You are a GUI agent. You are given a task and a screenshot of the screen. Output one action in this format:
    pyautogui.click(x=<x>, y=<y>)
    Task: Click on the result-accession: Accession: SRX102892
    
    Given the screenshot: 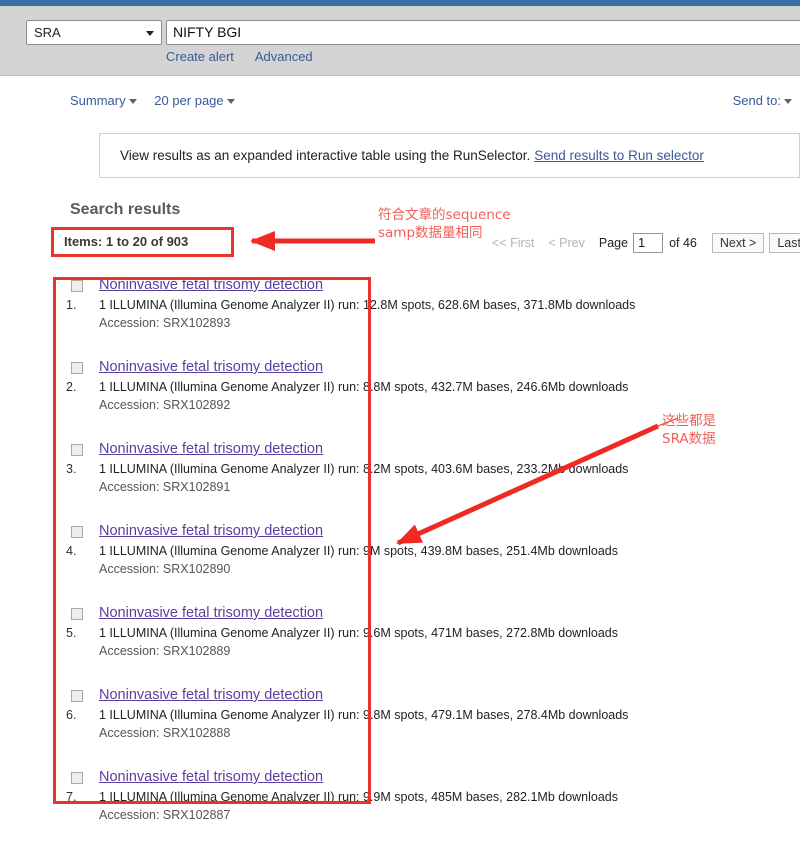 What is the action you would take?
    pyautogui.click(x=165, y=405)
    